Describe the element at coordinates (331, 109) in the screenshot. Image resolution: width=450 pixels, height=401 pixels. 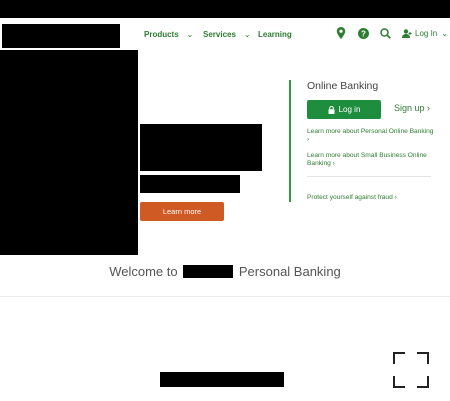
I see `lock-icon` at that location.